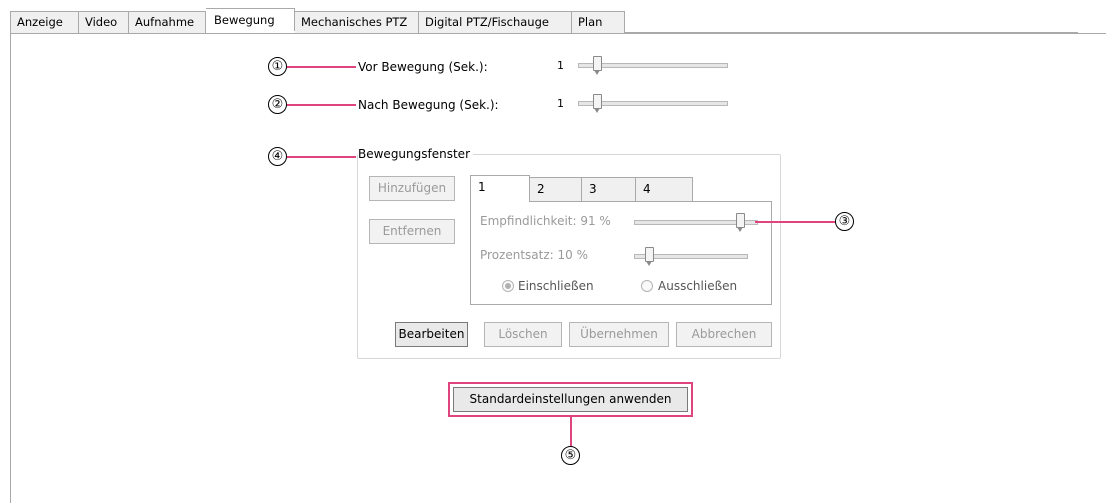  What do you see at coordinates (44, 22) in the screenshot?
I see `tab-anzeige: Anzeige` at bounding box center [44, 22].